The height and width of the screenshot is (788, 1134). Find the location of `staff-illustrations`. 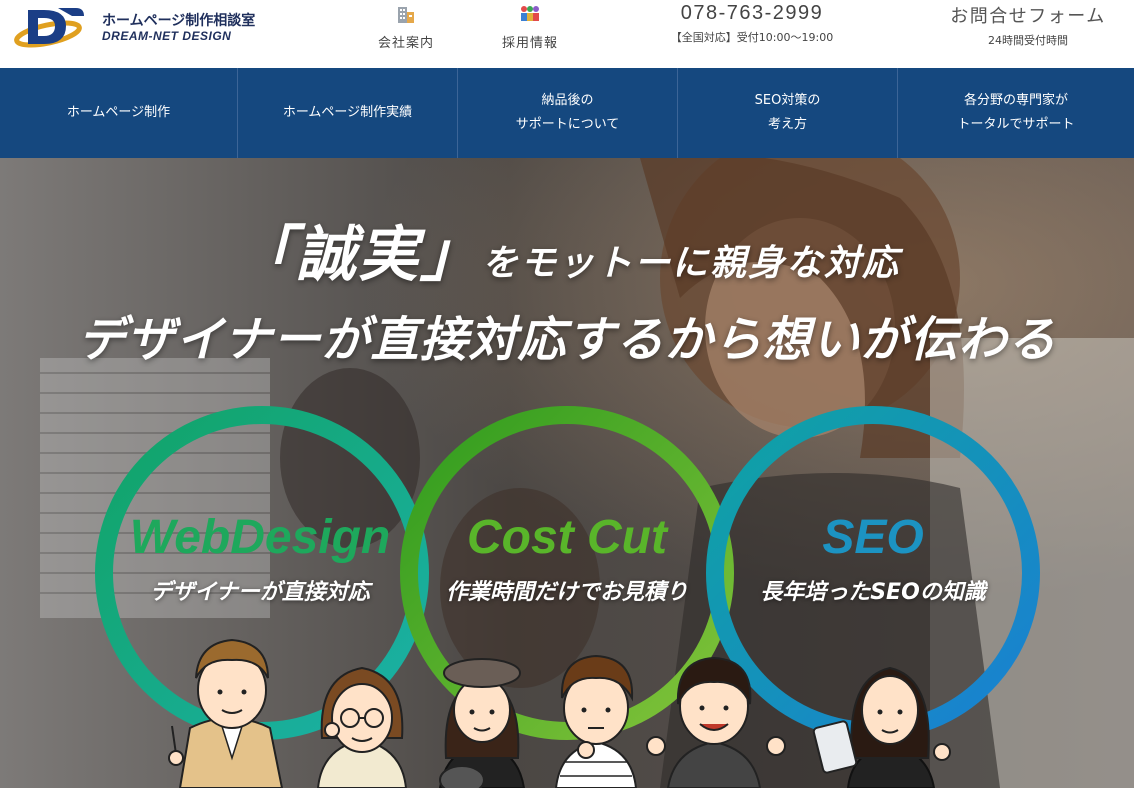

staff-illustrations is located at coordinates (559, 713).